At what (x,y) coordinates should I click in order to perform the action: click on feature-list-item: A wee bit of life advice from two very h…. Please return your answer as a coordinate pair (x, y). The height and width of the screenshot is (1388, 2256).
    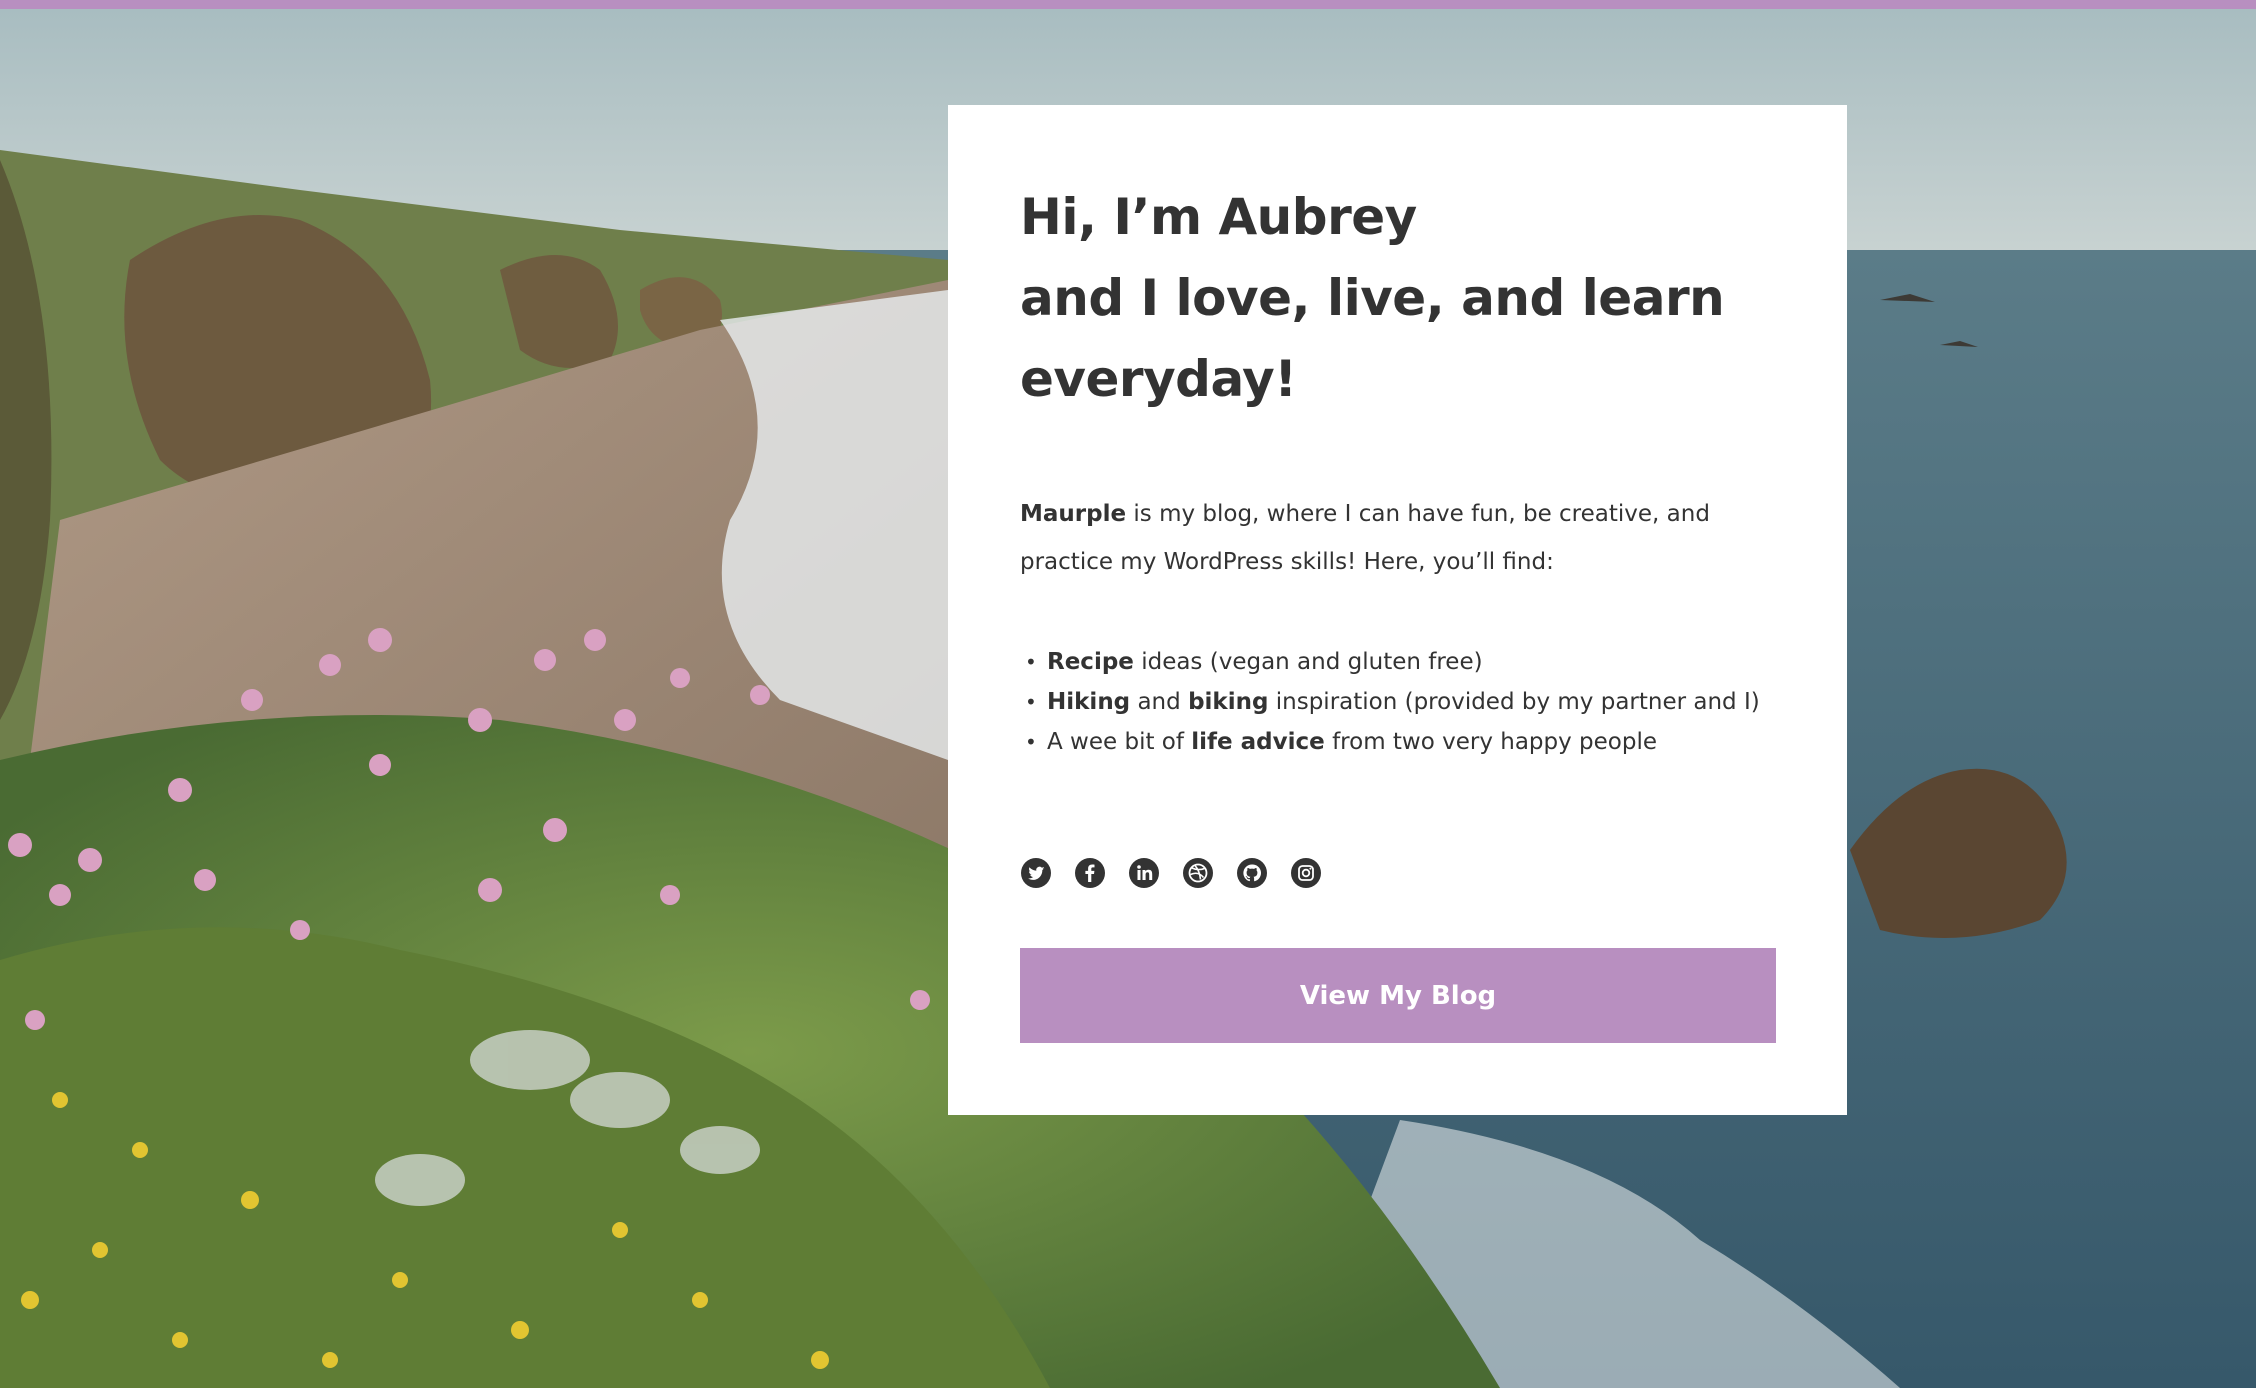
    Looking at the image, I should click on (1397, 742).